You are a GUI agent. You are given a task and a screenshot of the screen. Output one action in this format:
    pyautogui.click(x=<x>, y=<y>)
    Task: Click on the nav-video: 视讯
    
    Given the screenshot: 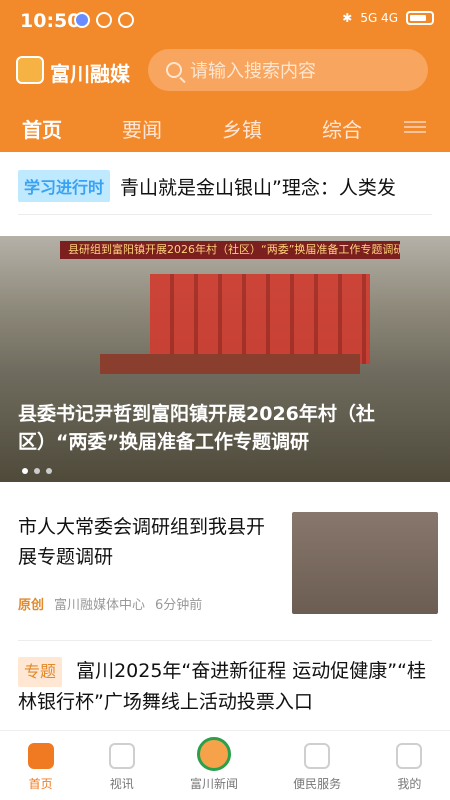 What is the action you would take?
    pyautogui.click(x=121, y=767)
    